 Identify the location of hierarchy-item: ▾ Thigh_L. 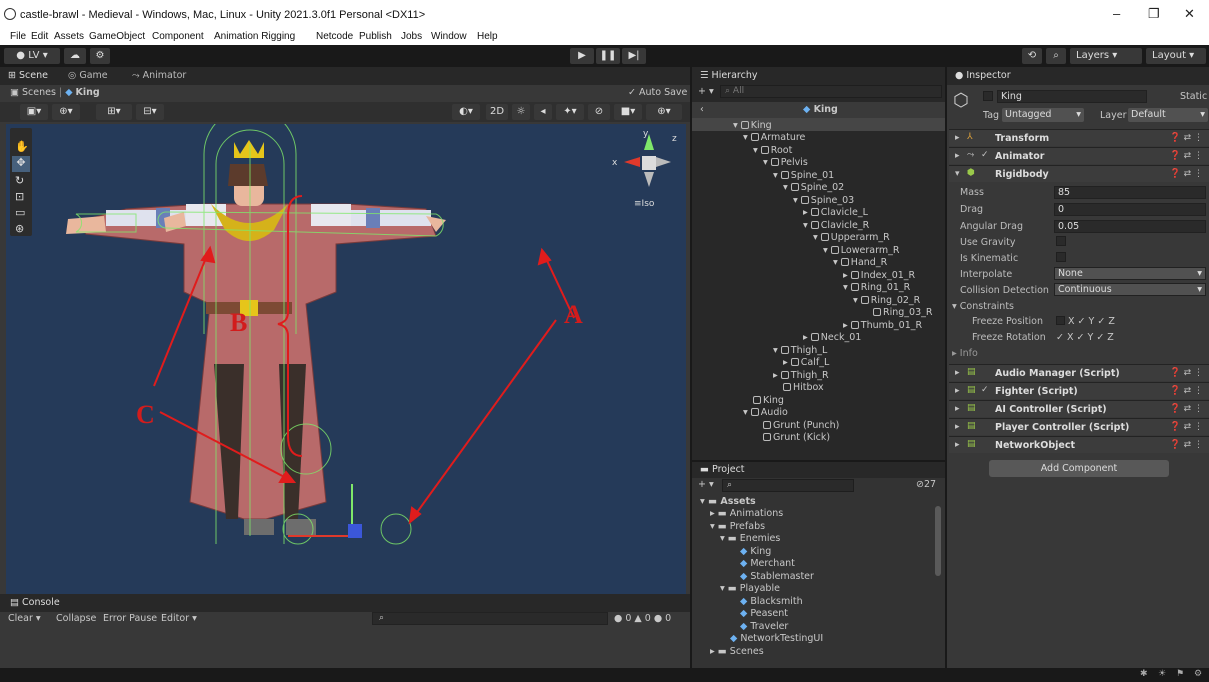
(800, 350).